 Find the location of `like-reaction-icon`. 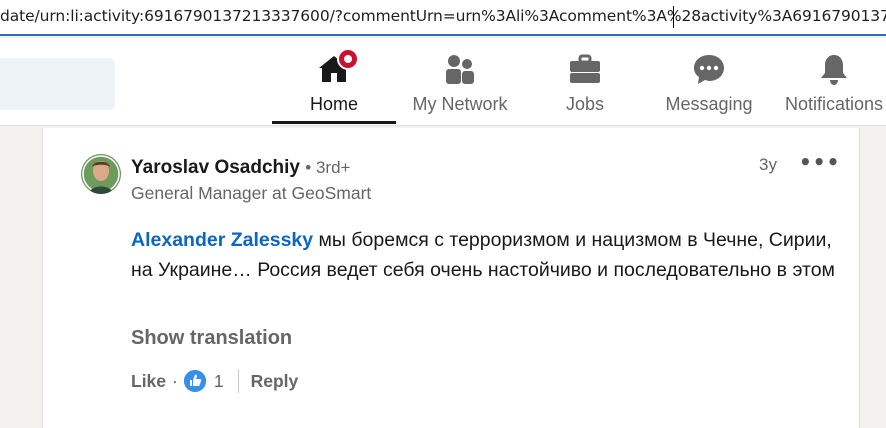

like-reaction-icon is located at coordinates (194, 381).